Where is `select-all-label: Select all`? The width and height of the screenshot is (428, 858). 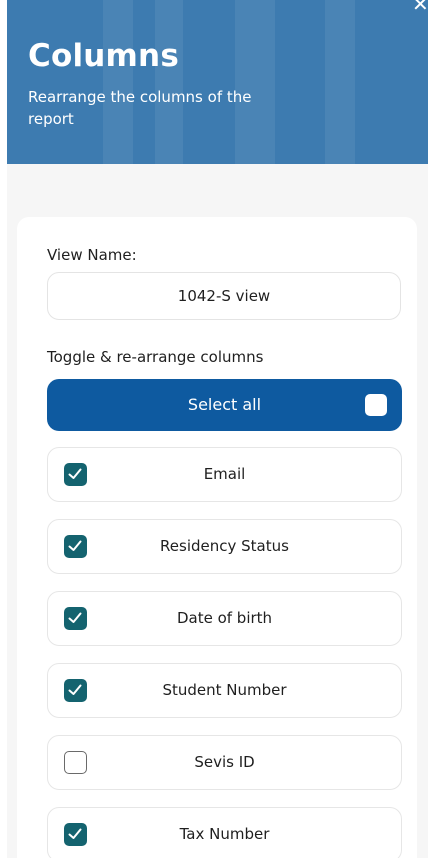 select-all-label: Select all is located at coordinates (224, 404).